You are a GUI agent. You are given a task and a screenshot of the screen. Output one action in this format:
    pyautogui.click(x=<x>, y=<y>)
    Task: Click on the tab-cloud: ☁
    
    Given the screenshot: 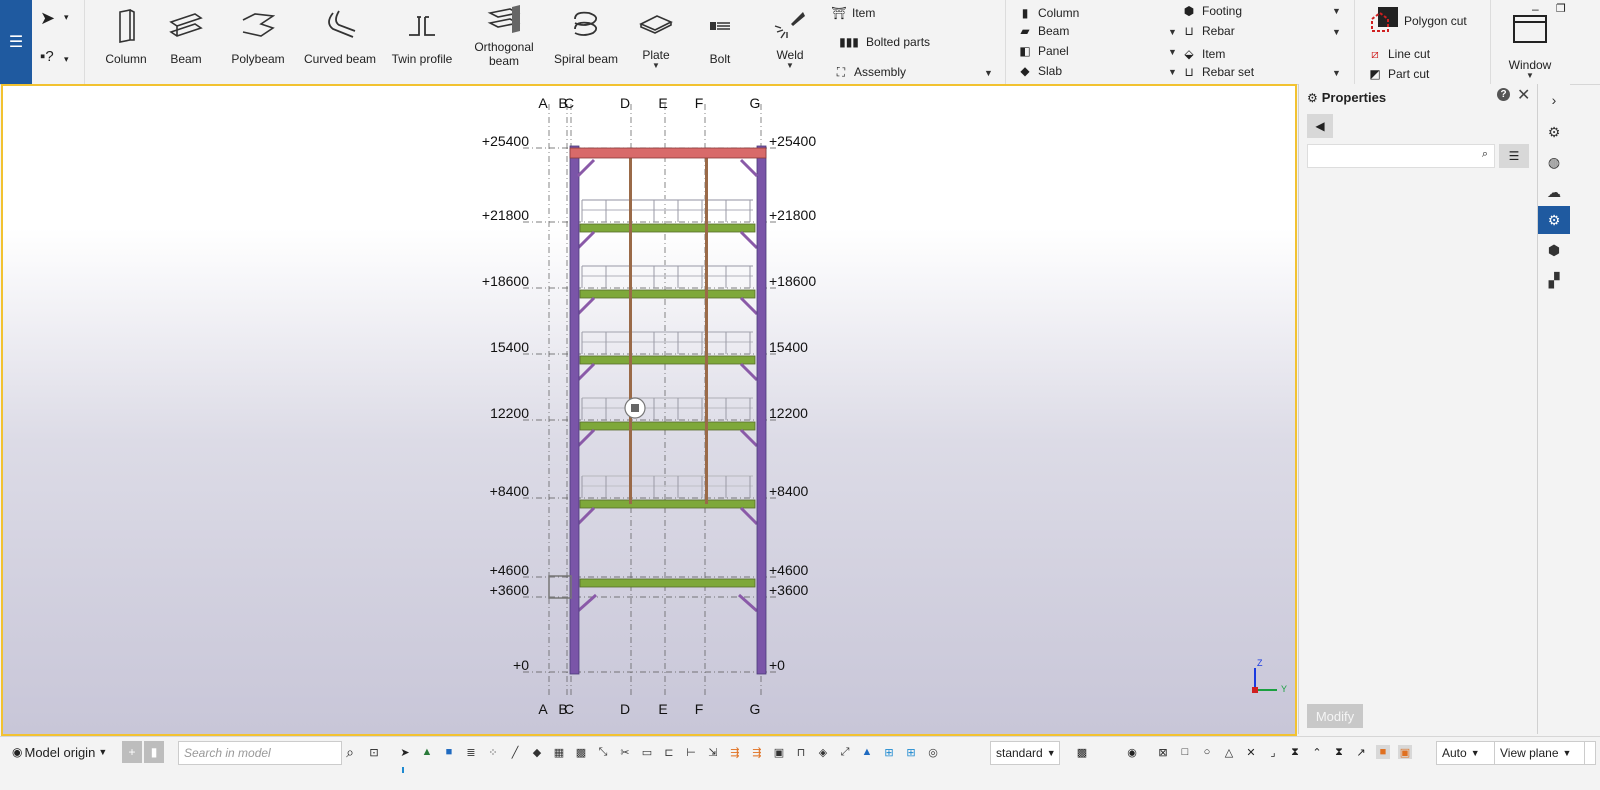 What is the action you would take?
    pyautogui.click(x=1554, y=192)
    